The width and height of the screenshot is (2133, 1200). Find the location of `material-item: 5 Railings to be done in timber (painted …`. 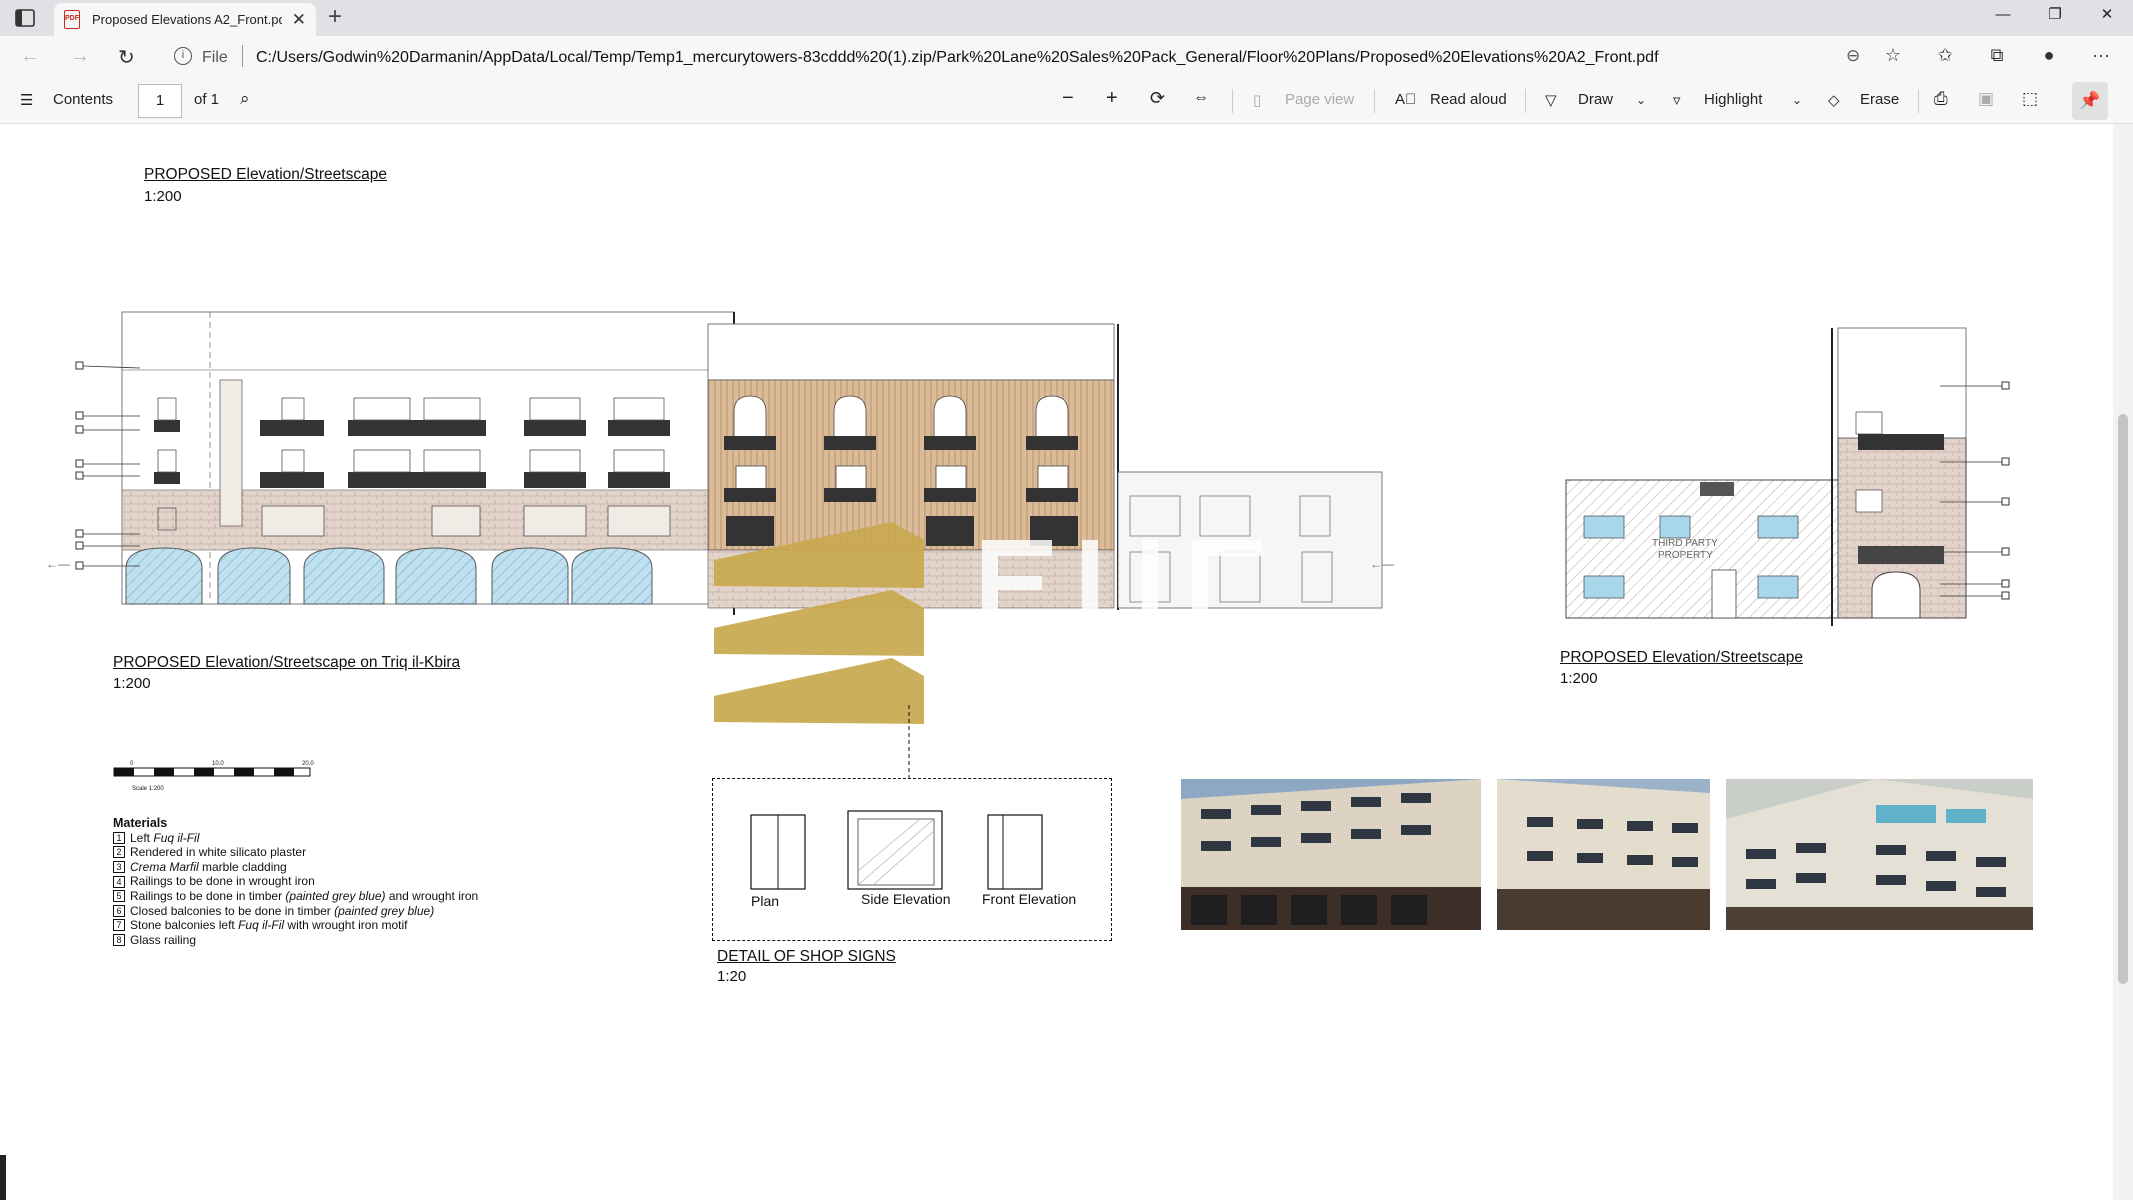

material-item: 5 Railings to be done in timber (painted … is located at coordinates (295, 896).